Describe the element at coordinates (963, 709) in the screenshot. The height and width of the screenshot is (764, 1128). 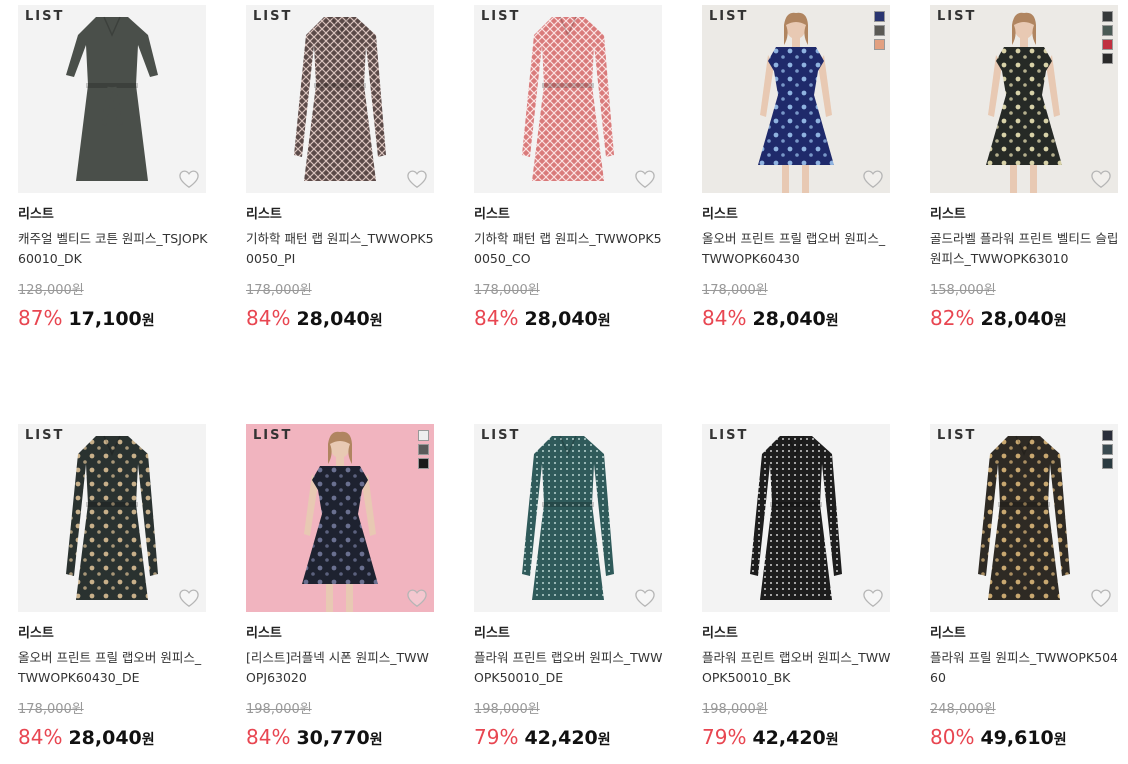
I see `original-price: 248,000원` at that location.